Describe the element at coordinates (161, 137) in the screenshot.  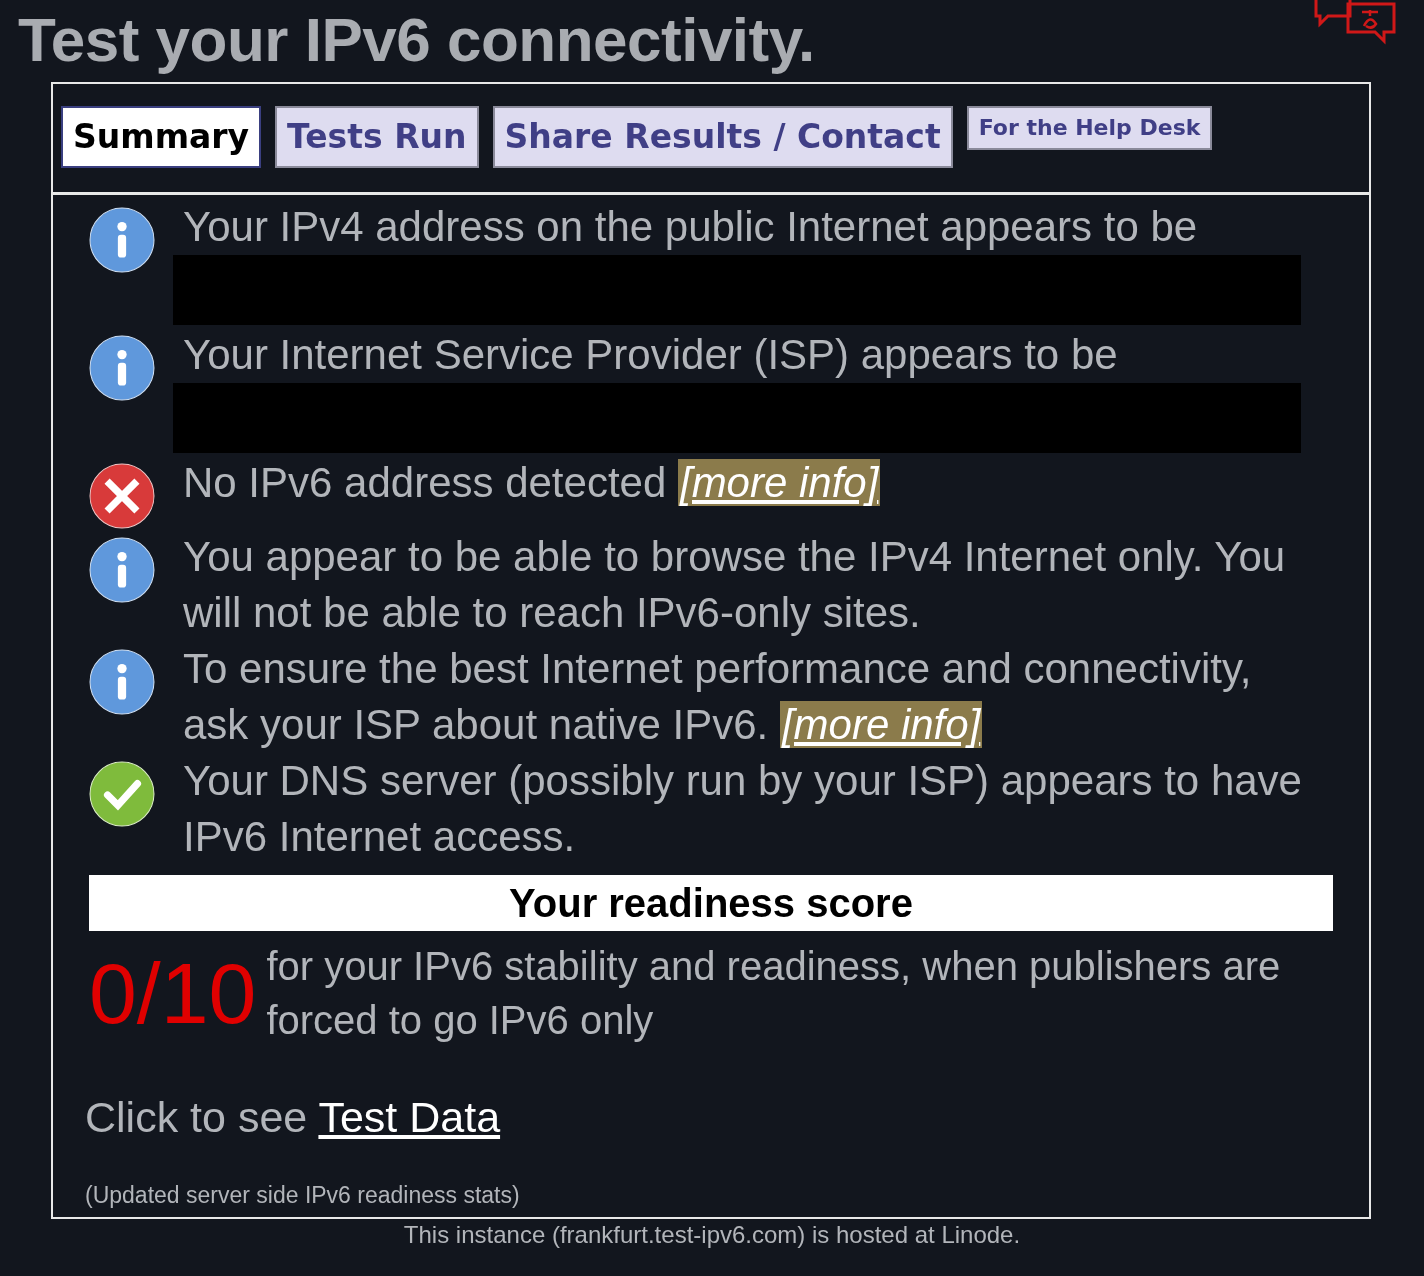
I see `tab: Summary` at that location.